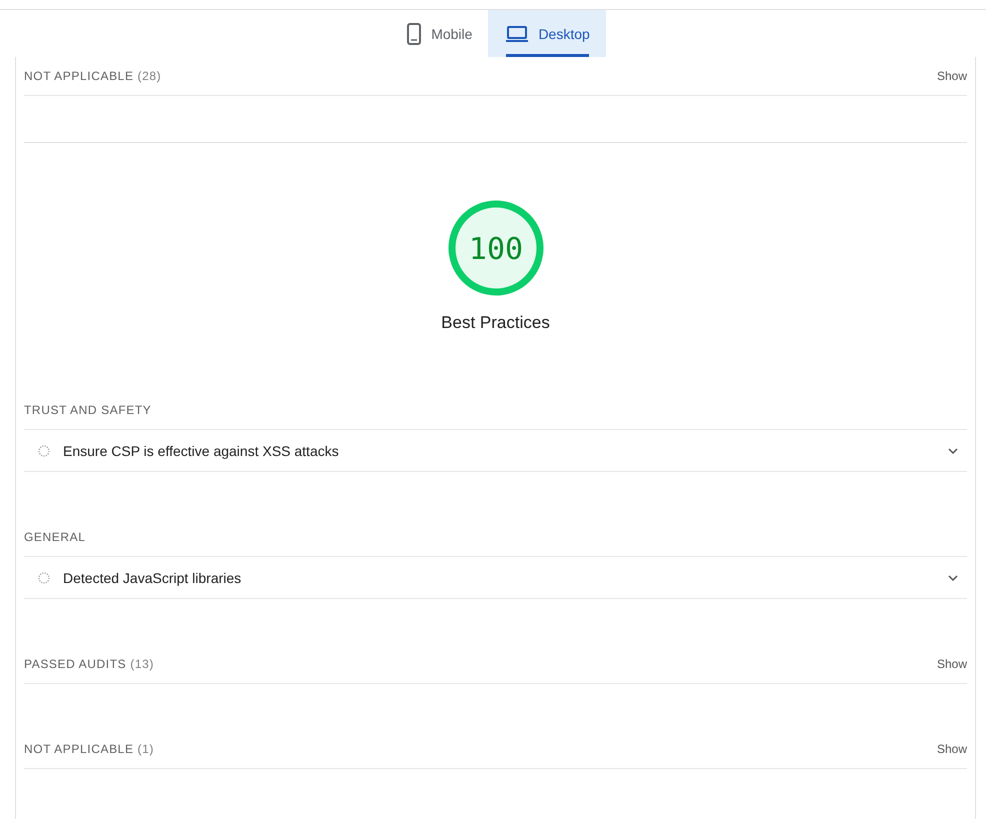 Image resolution: width=986 pixels, height=819 pixels. What do you see at coordinates (495, 451) in the screenshot?
I see `audit-row: Ensure CSP is effective against XSS attacks` at bounding box center [495, 451].